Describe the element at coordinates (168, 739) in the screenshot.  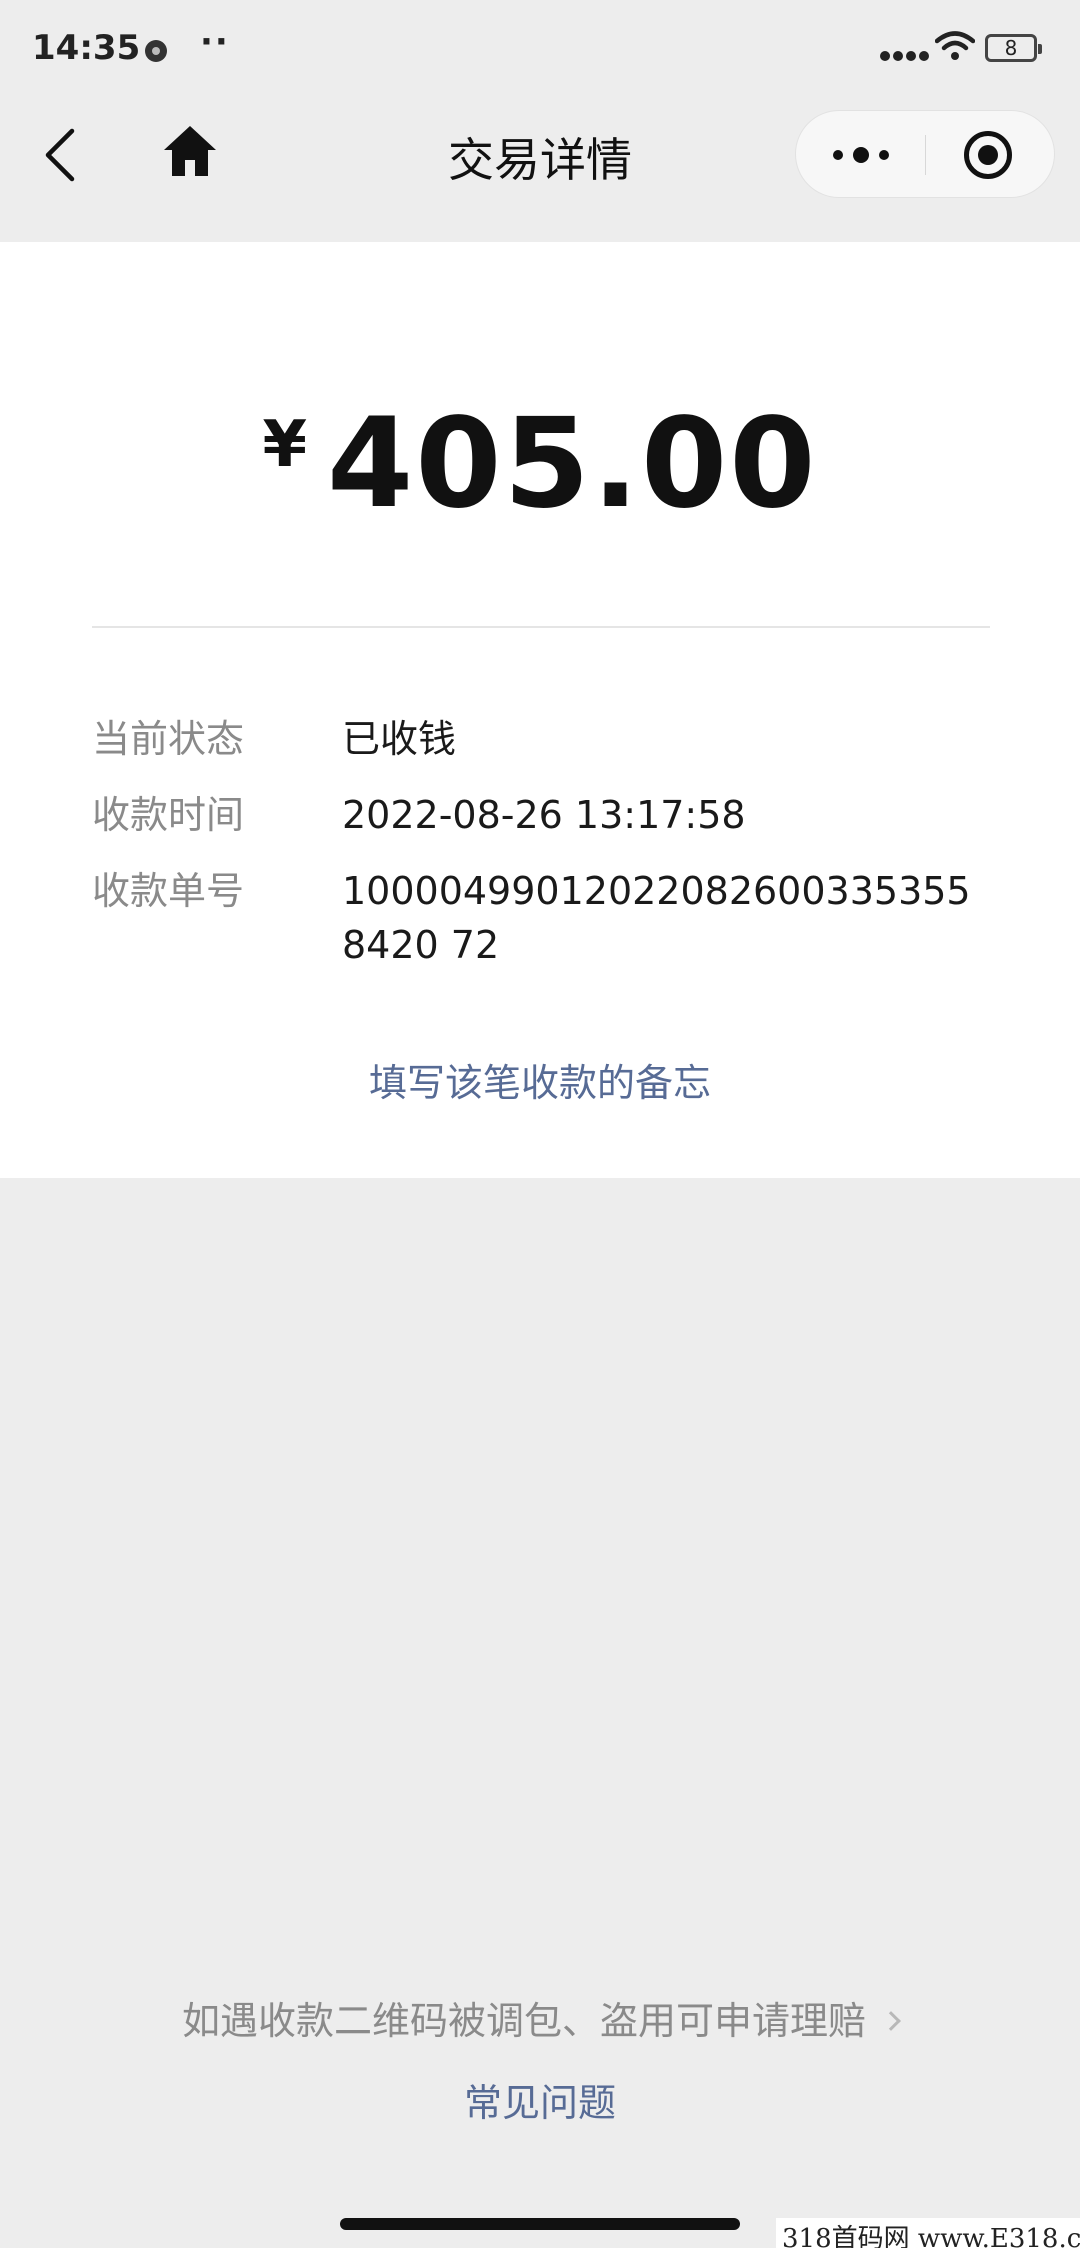
I see `detail-label: 当前状态` at that location.